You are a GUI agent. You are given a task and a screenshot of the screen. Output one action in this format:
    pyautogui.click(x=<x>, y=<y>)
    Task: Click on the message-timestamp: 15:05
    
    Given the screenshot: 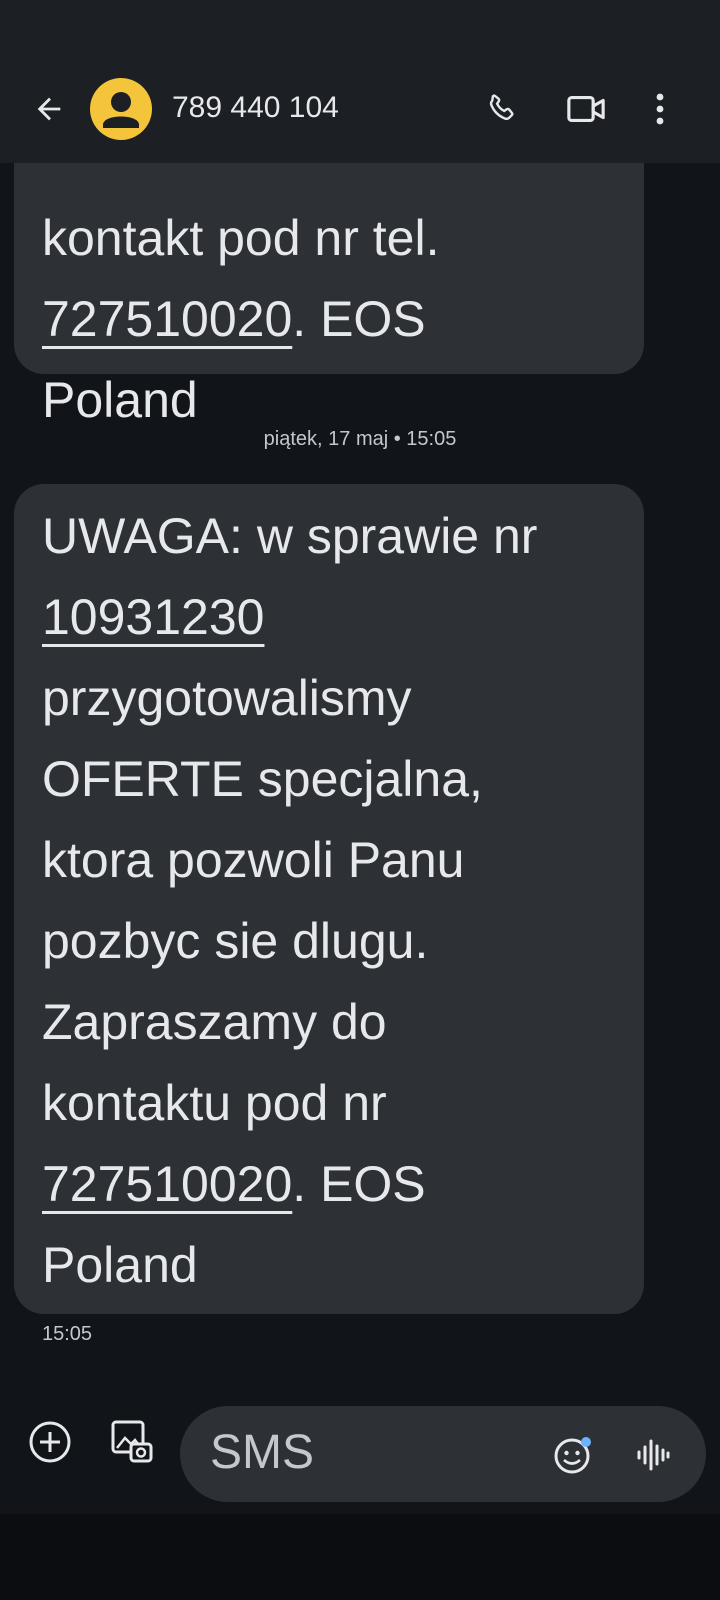 What is the action you would take?
    pyautogui.click(x=67, y=1334)
    